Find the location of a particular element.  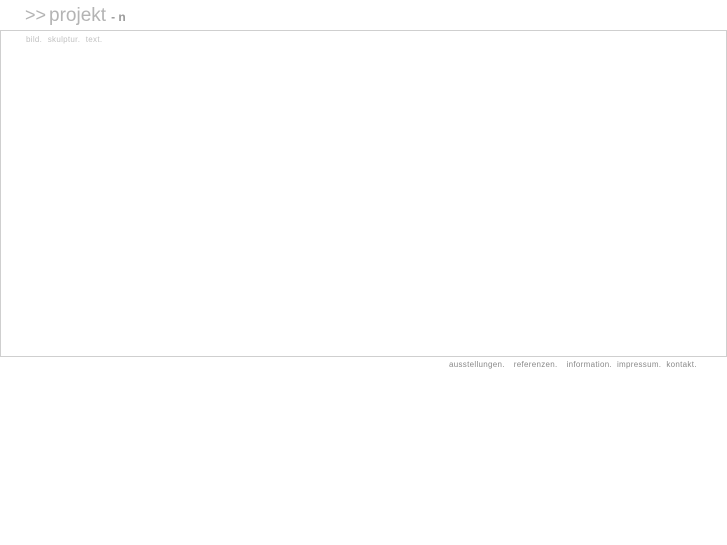

nav-link-bild: bild. is located at coordinates (34, 39).